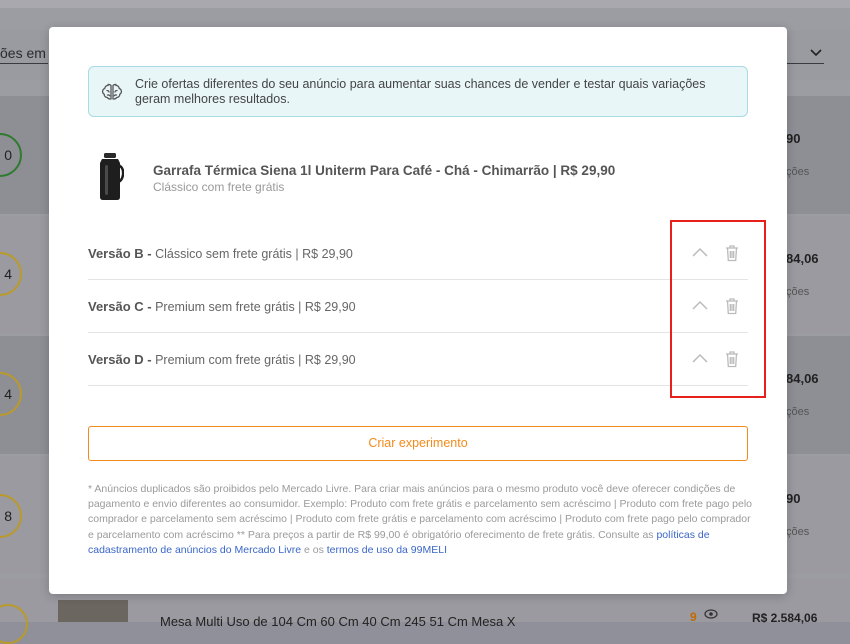 This screenshot has height=644, width=850. Describe the element at coordinates (219, 187) in the screenshot. I see `product-listing-type: Clássico com frete grátis` at that location.